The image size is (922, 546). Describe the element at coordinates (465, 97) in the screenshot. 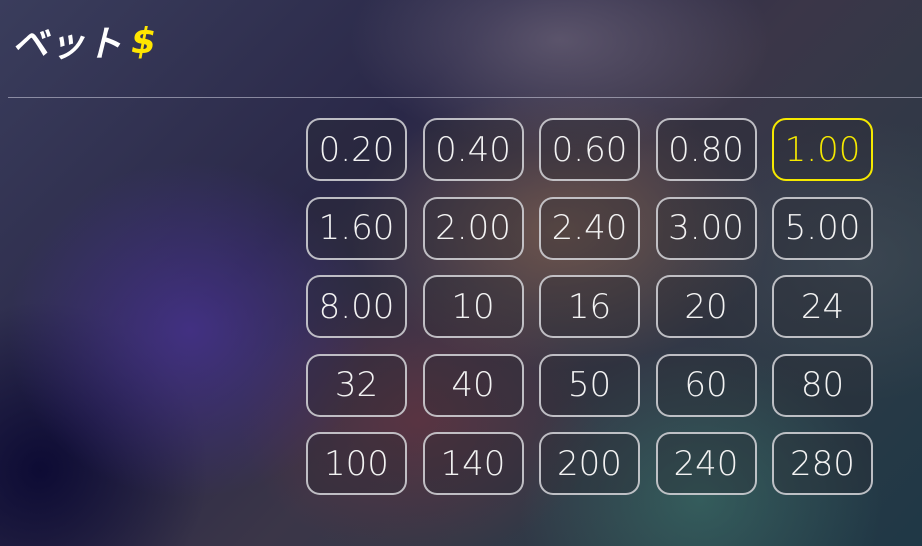

I see `header-divider` at that location.